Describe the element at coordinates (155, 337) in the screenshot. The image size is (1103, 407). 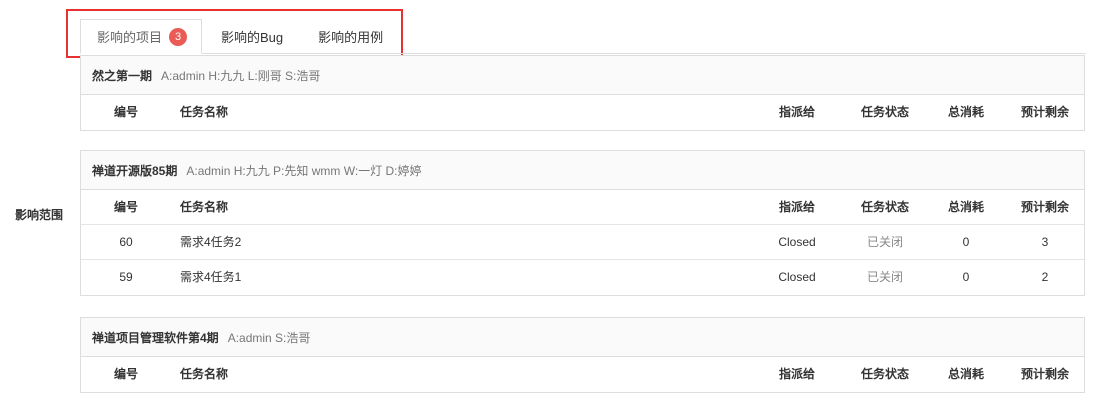
I see `project-name: 禅道项目管理软件第4期` at that location.